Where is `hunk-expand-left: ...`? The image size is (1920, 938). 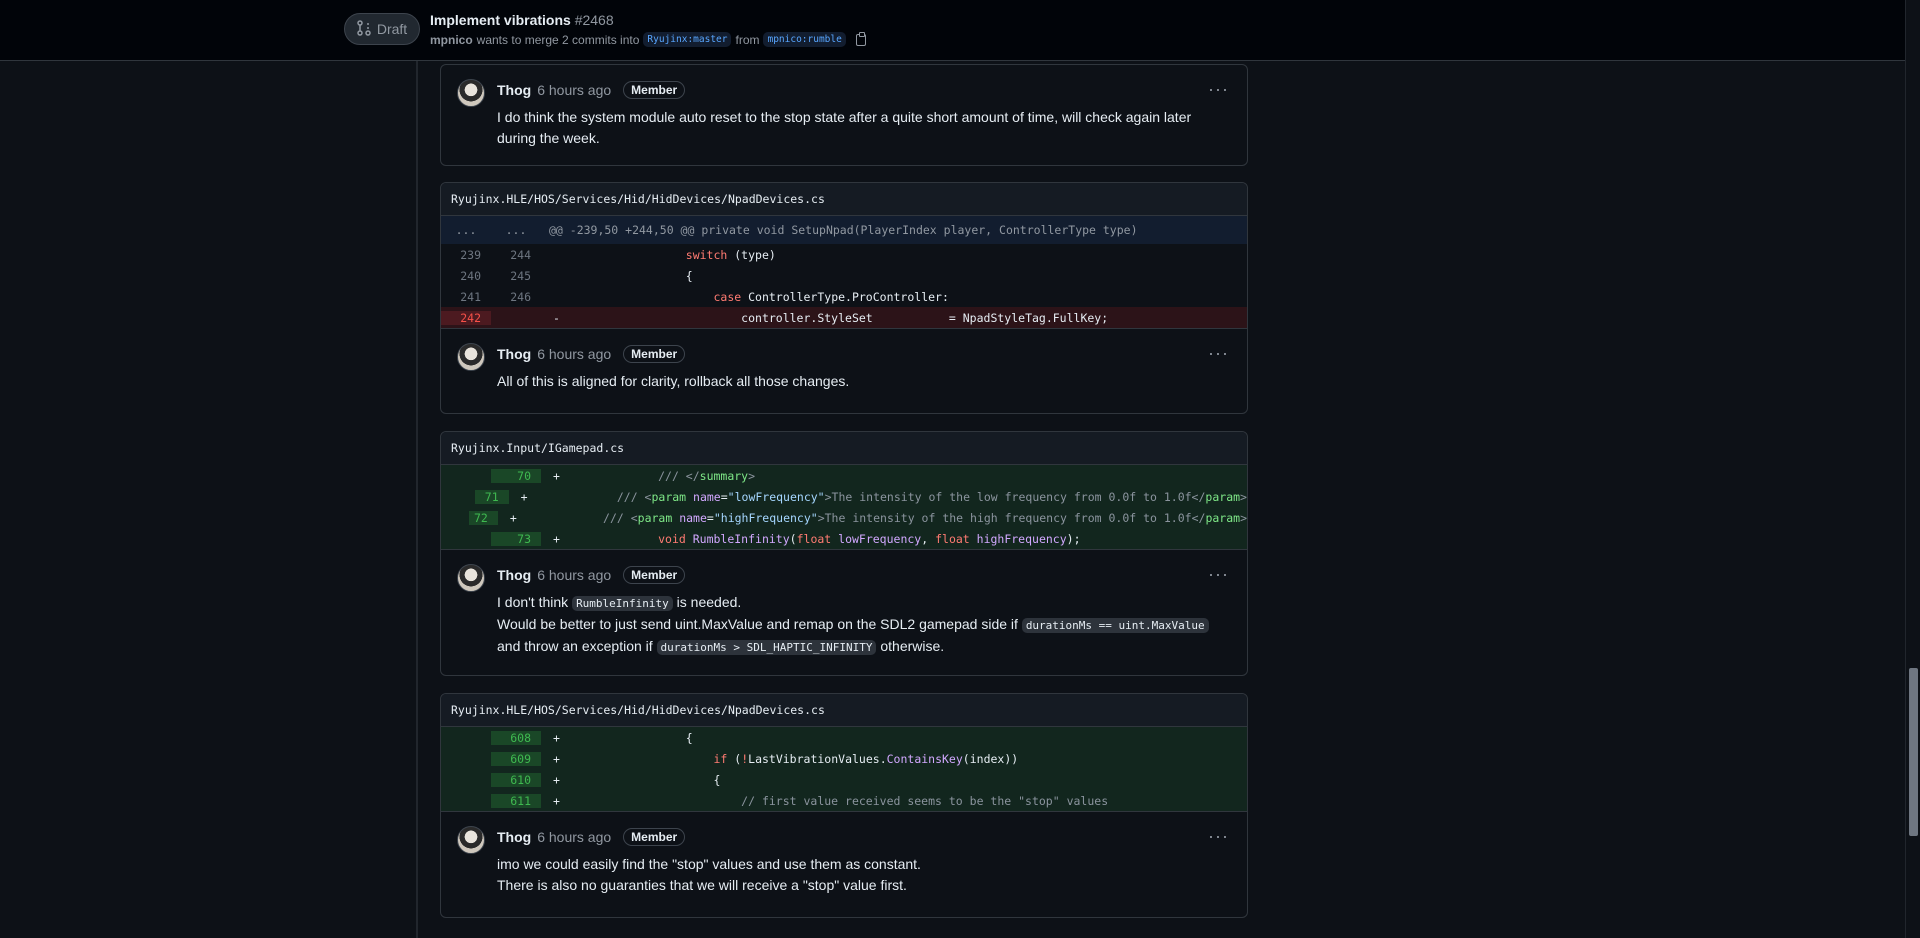
hunk-expand-left: ... is located at coordinates (466, 230).